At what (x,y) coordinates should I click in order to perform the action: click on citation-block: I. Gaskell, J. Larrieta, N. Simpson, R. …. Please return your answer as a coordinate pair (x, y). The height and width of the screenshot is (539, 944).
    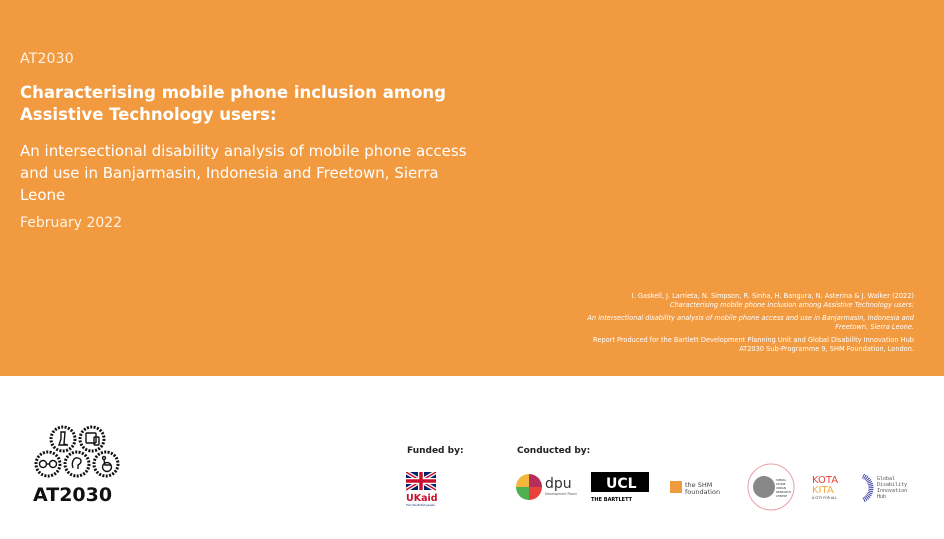
    Looking at the image, I should click on (749, 325).